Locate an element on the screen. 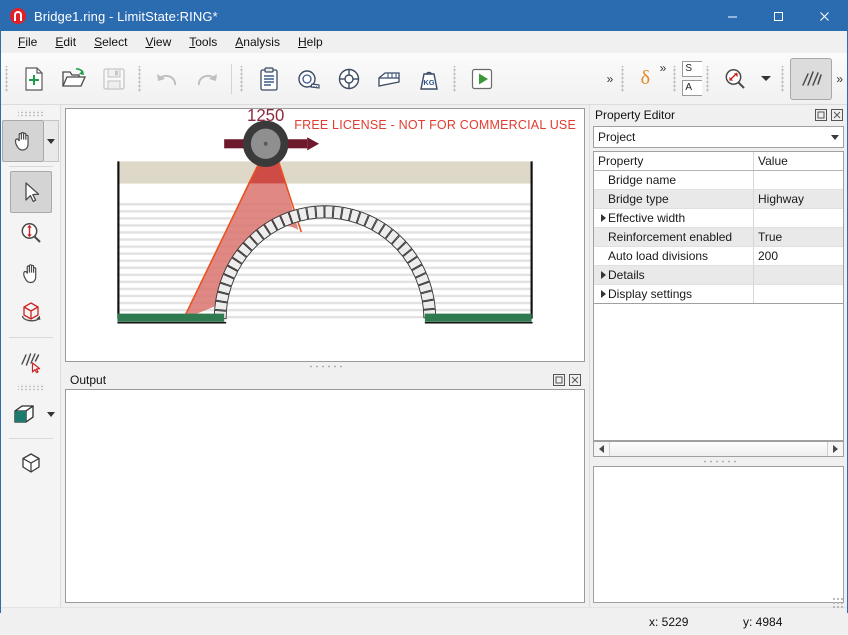 Image resolution: width=848 pixels, height=635 pixels. measure-button is located at coordinates (309, 79).